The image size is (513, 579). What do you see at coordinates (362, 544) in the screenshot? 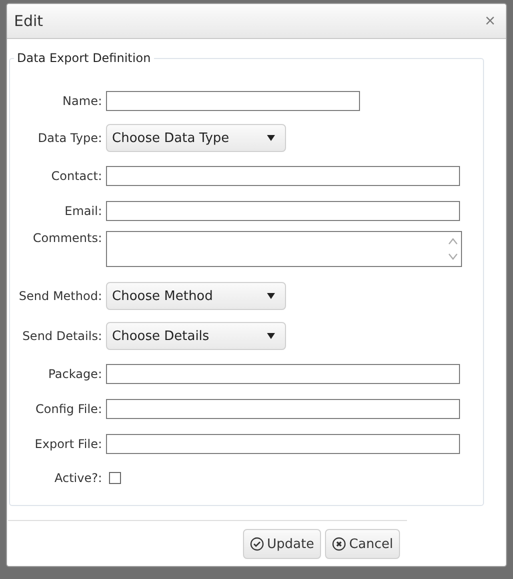
I see `cancel-button: Cancel` at bounding box center [362, 544].